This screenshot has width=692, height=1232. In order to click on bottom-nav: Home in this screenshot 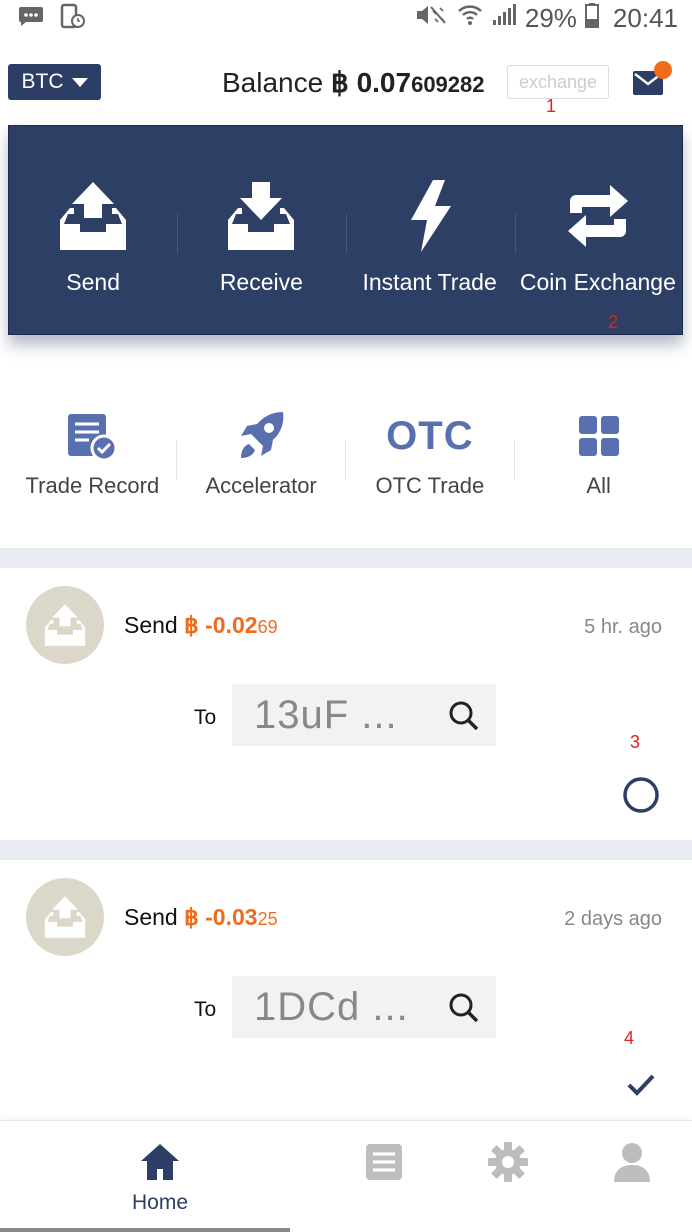, I will do `click(346, 1176)`.